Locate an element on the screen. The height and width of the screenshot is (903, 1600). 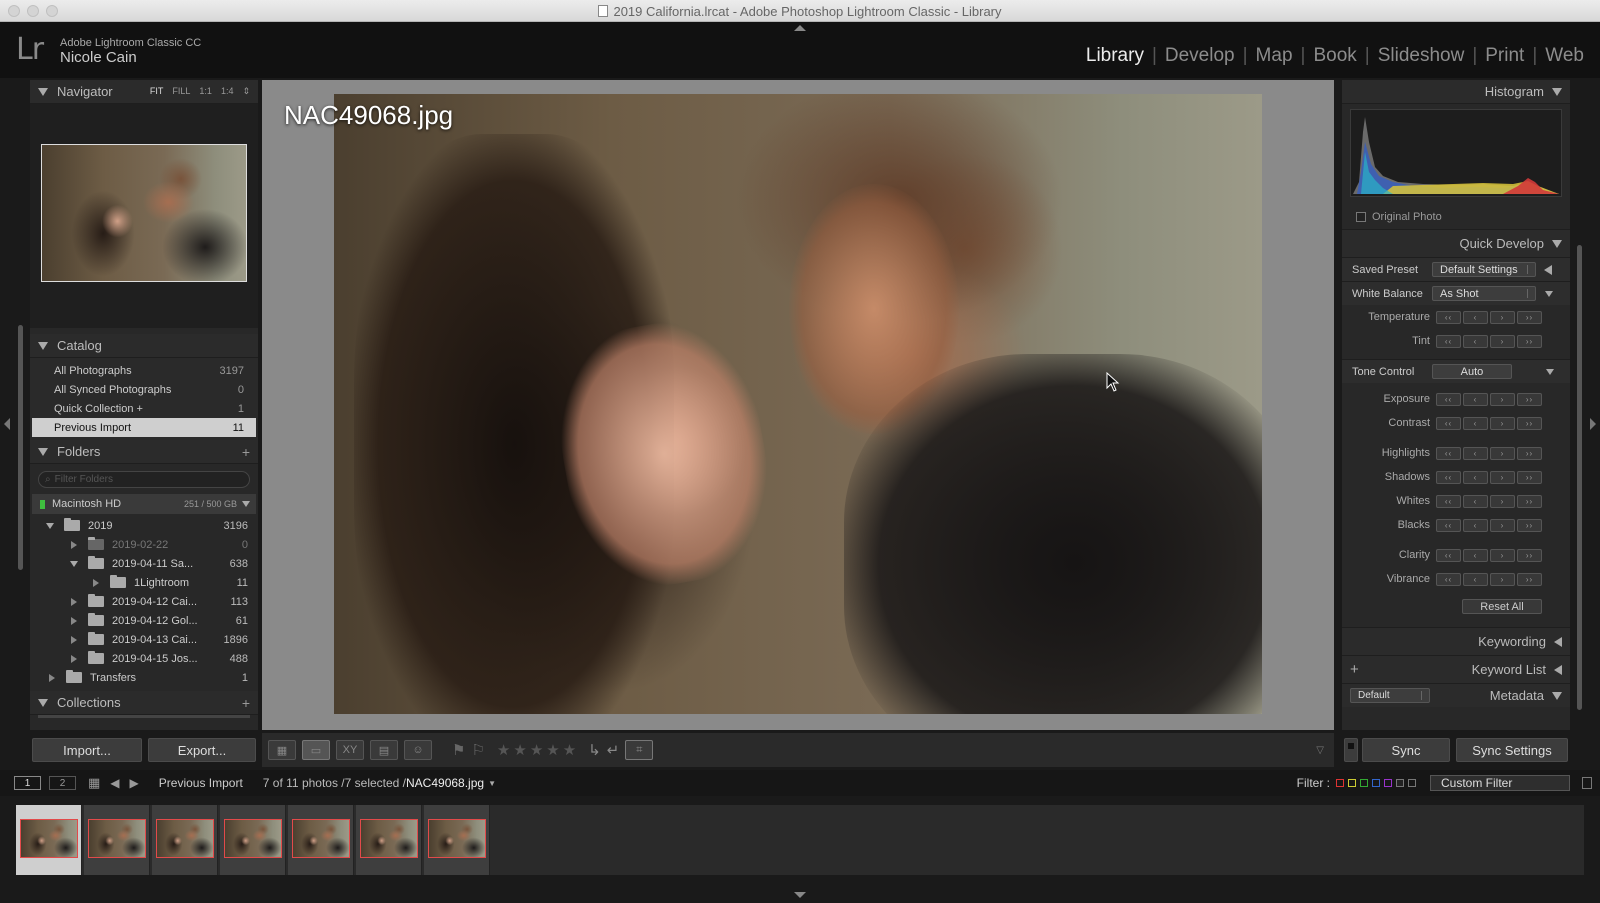
folder-row: 1Lightroom 11 is located at coordinates (144, 582).